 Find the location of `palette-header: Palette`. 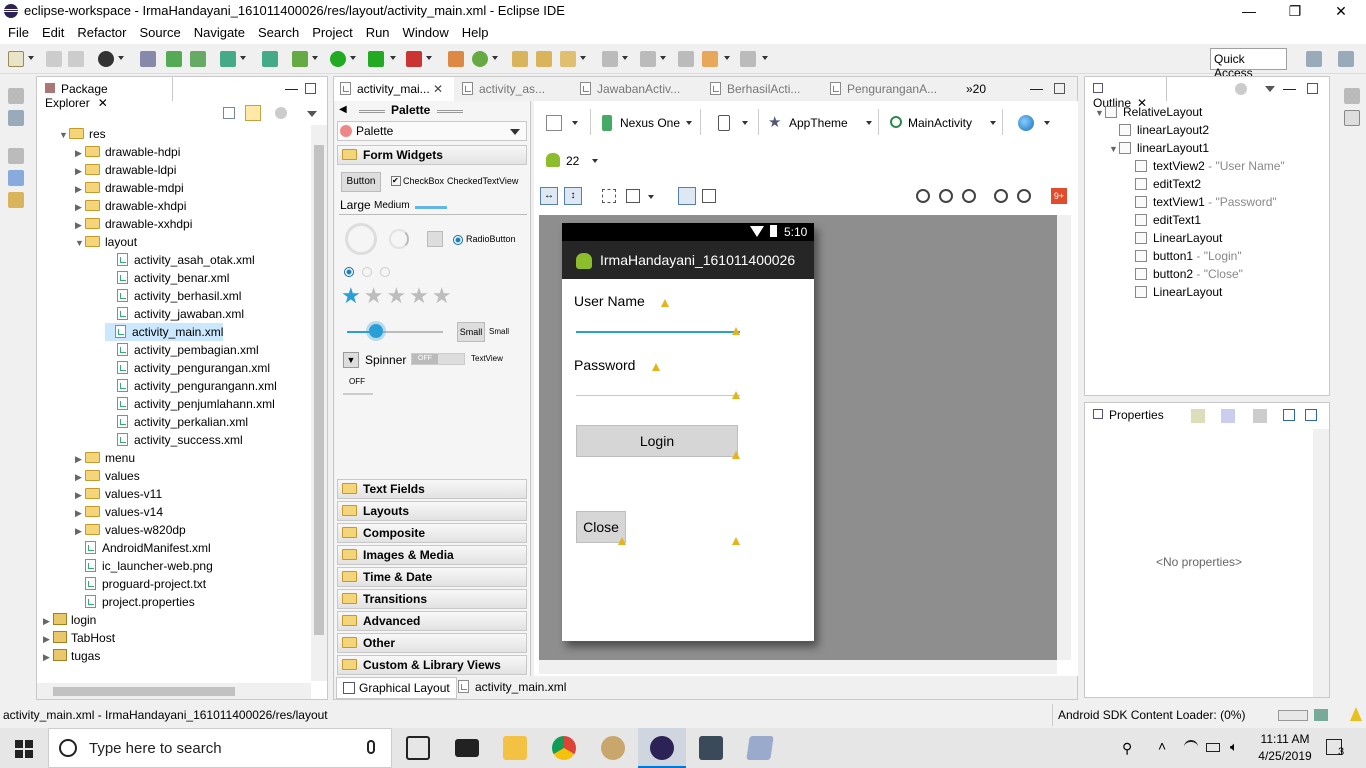

palette-header: Palette is located at coordinates (432, 131).